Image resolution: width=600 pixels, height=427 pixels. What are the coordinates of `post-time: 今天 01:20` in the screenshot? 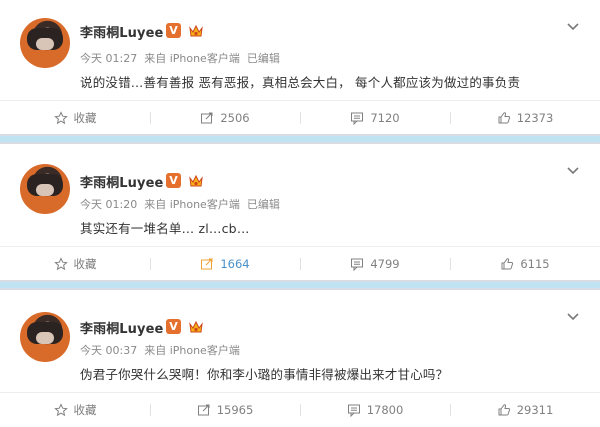 It's located at (108, 204).